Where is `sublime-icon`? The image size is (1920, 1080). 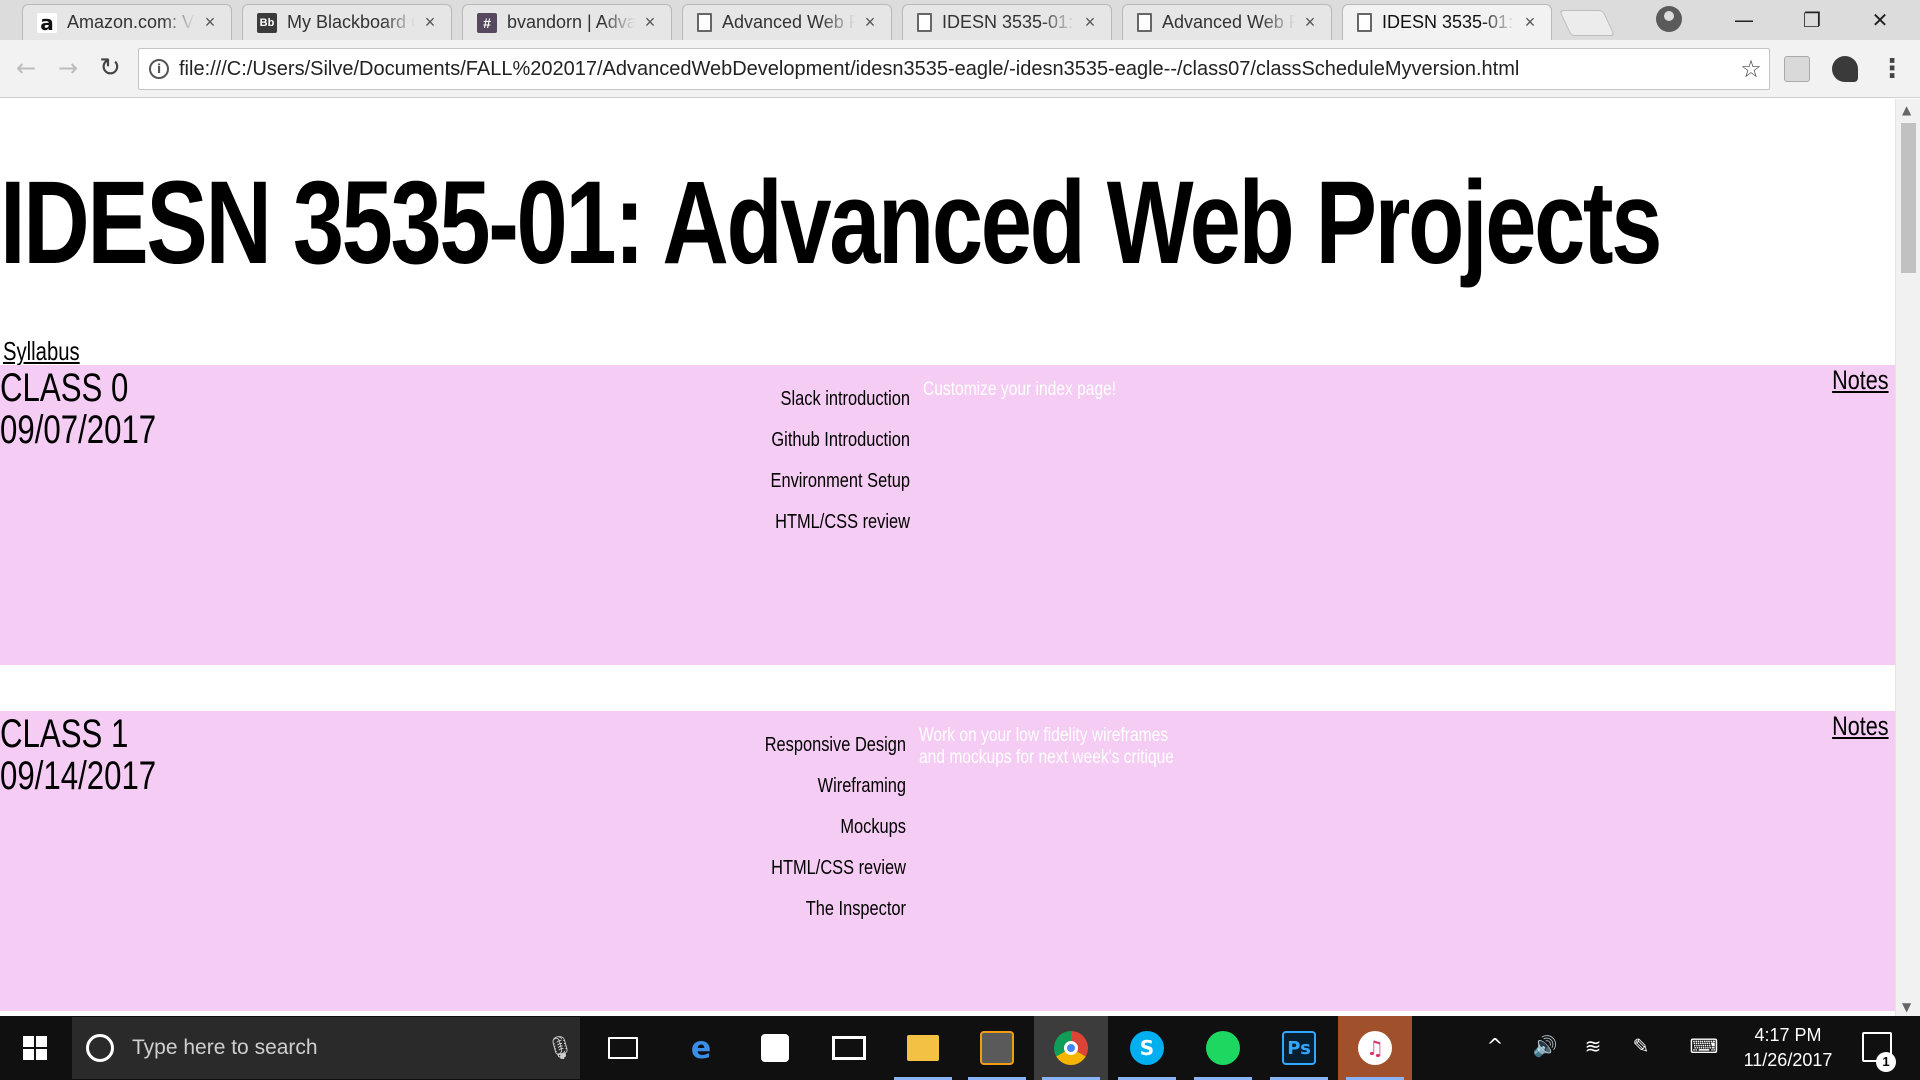
sublime-icon is located at coordinates (997, 1048).